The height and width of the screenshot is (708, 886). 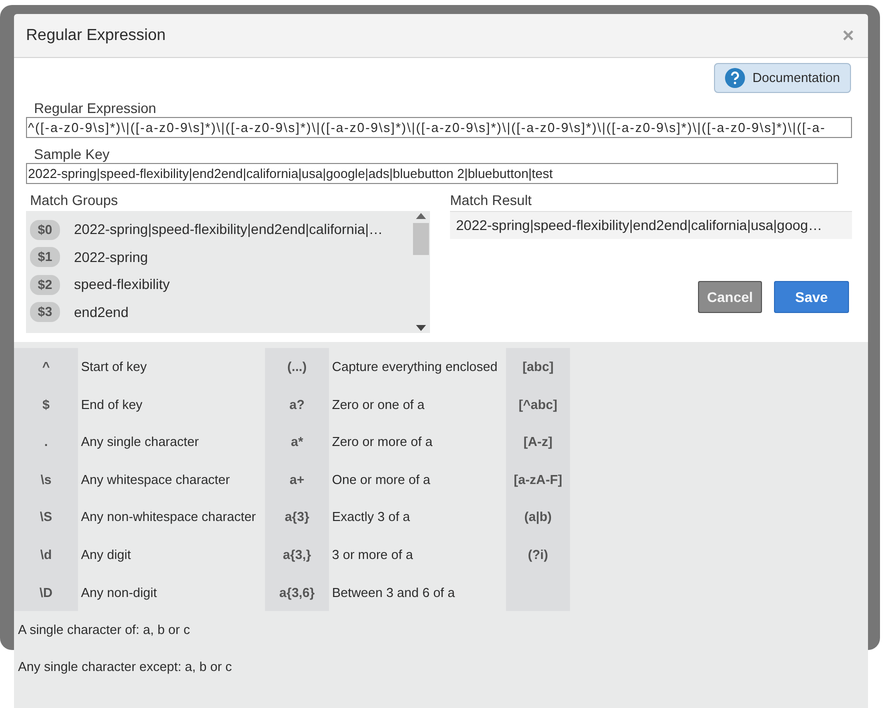 What do you see at coordinates (538, 442) in the screenshot?
I see `regex-symbol: [A-z]` at bounding box center [538, 442].